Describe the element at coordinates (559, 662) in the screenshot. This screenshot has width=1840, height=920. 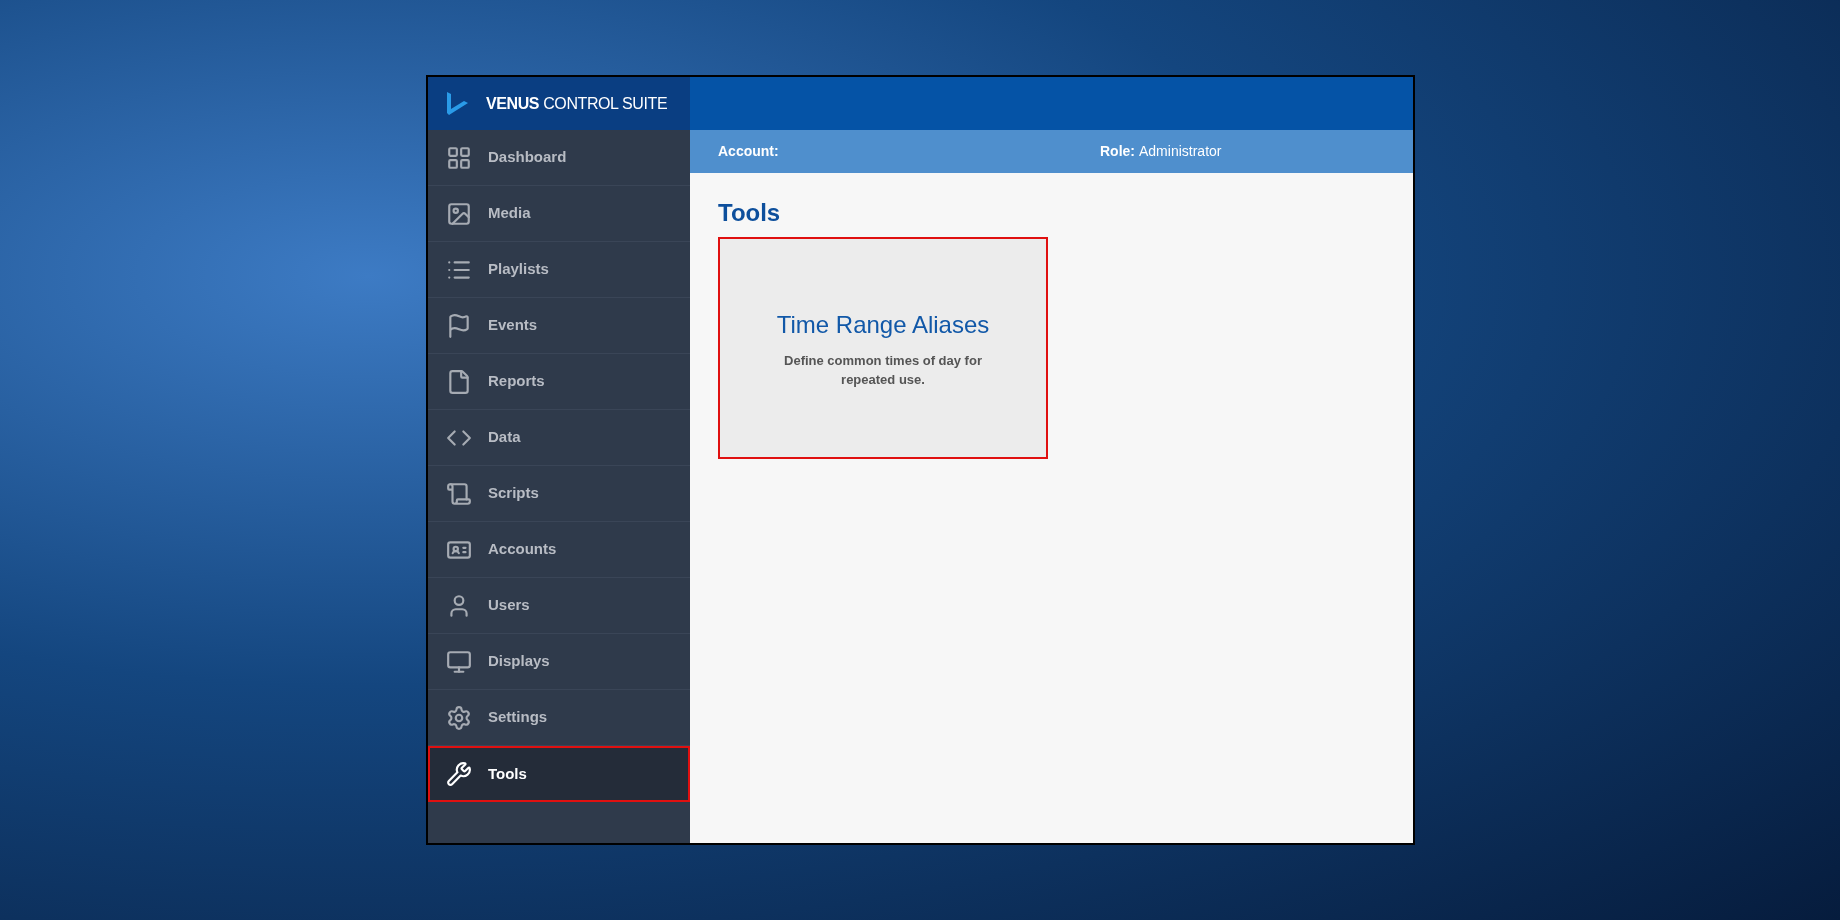
I see `sidebar-item: Displays` at that location.